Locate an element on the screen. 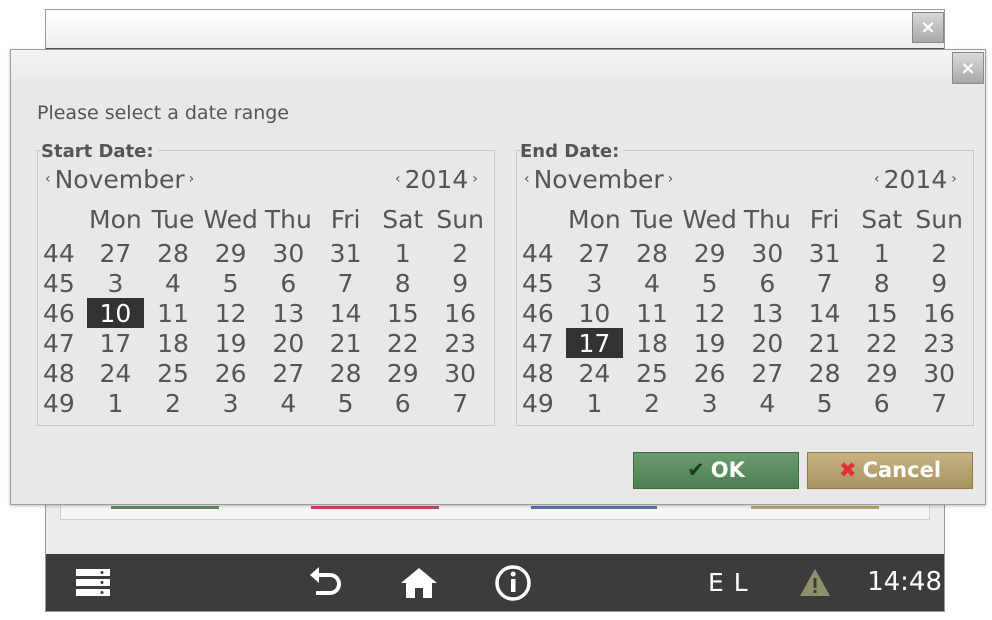 This screenshot has width=992, height=620. ok-button: ✔ OK is located at coordinates (716, 470).